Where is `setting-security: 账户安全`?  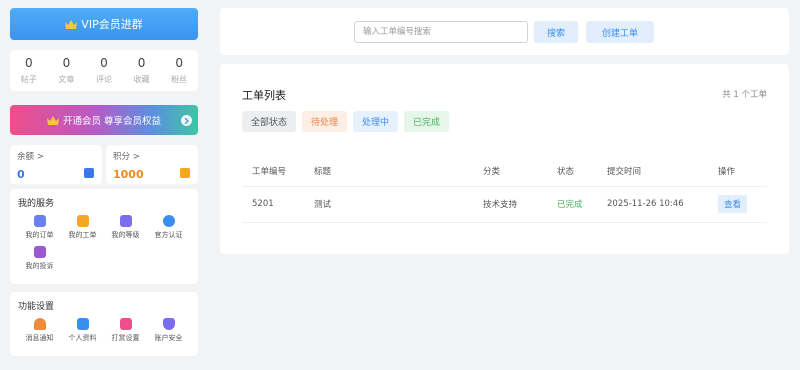 setting-security: 账户安全 is located at coordinates (168, 330).